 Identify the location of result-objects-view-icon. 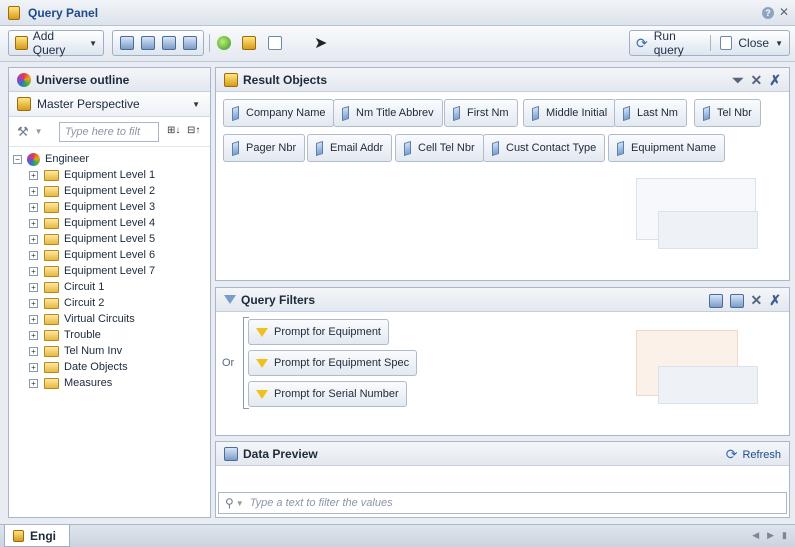
(126, 43).